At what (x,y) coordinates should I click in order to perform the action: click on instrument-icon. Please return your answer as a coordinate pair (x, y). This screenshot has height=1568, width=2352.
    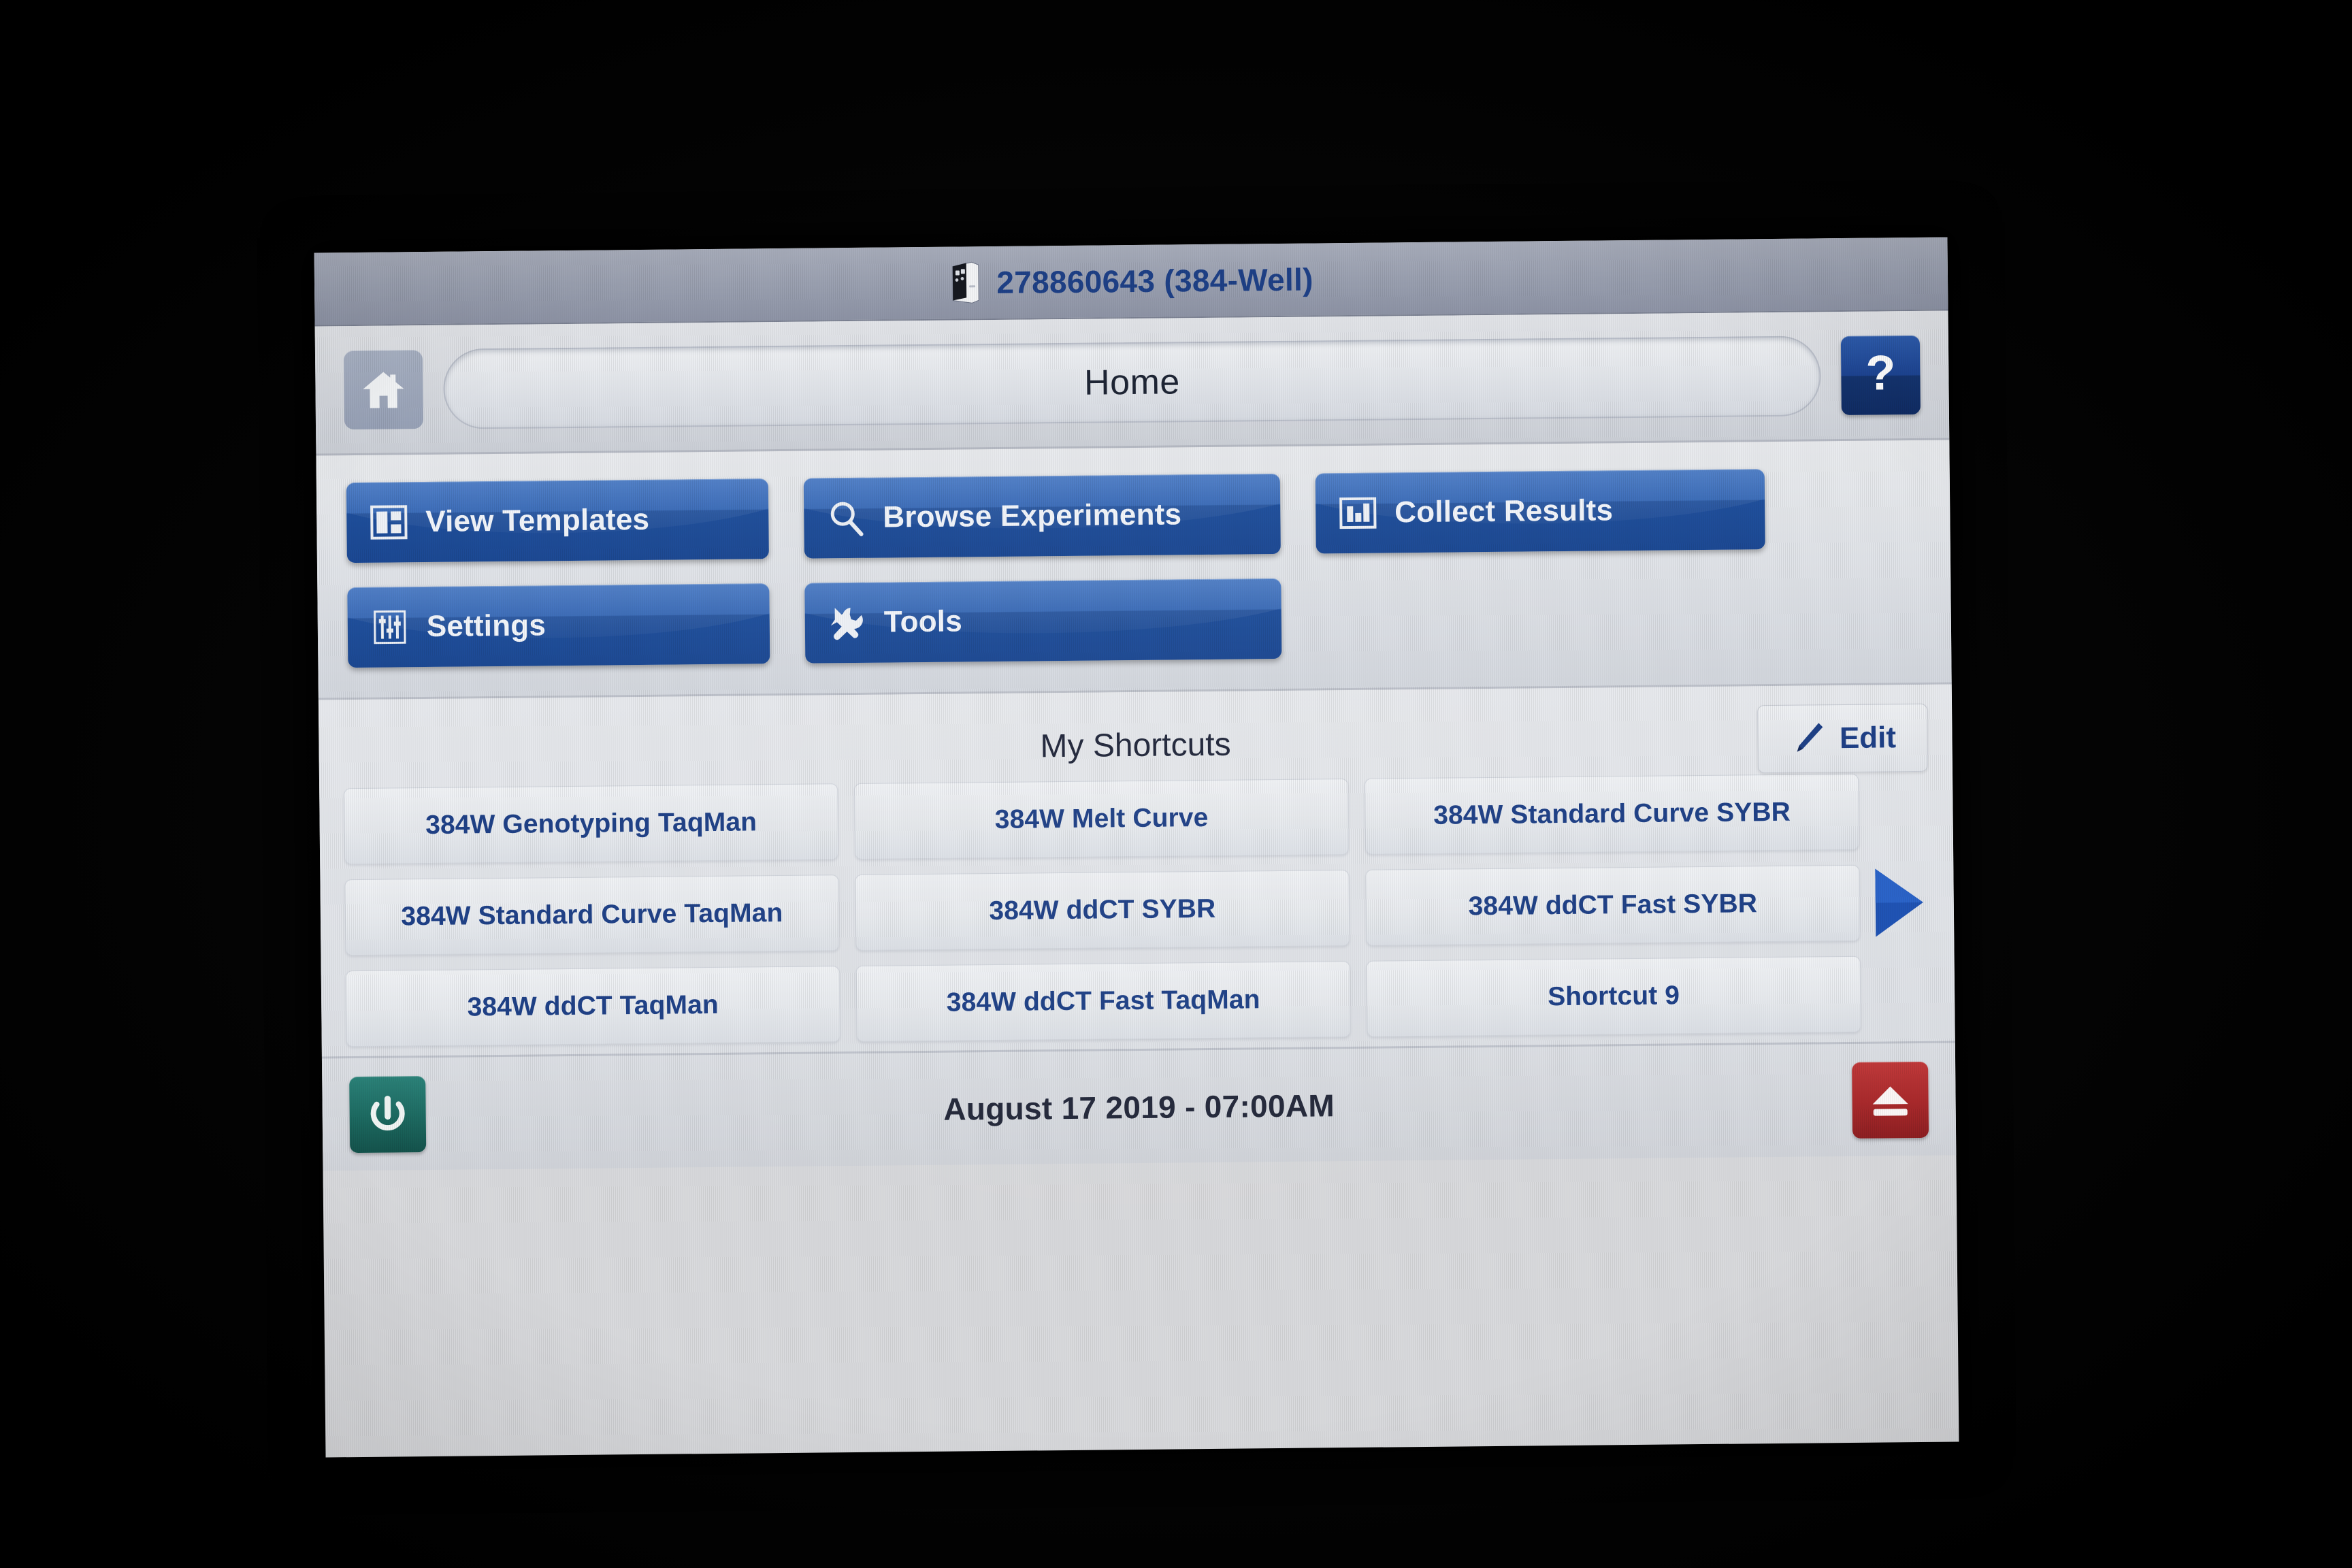
    Looking at the image, I should click on (966, 283).